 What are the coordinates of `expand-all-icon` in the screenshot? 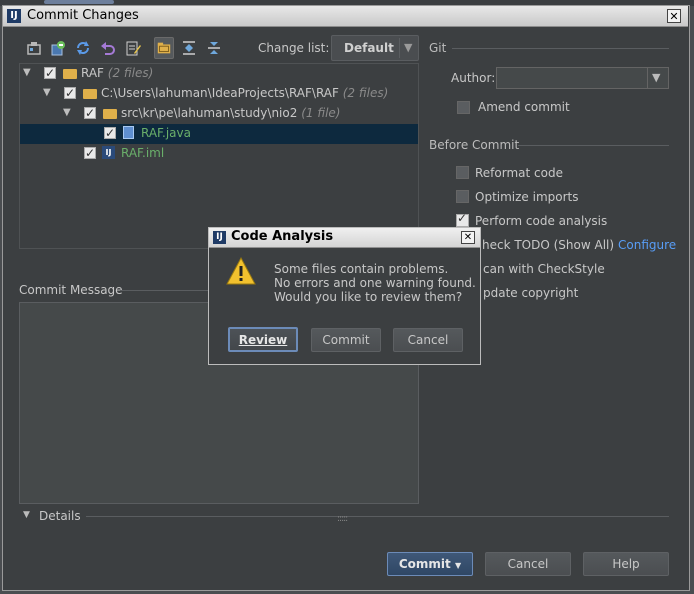 It's located at (189, 48).